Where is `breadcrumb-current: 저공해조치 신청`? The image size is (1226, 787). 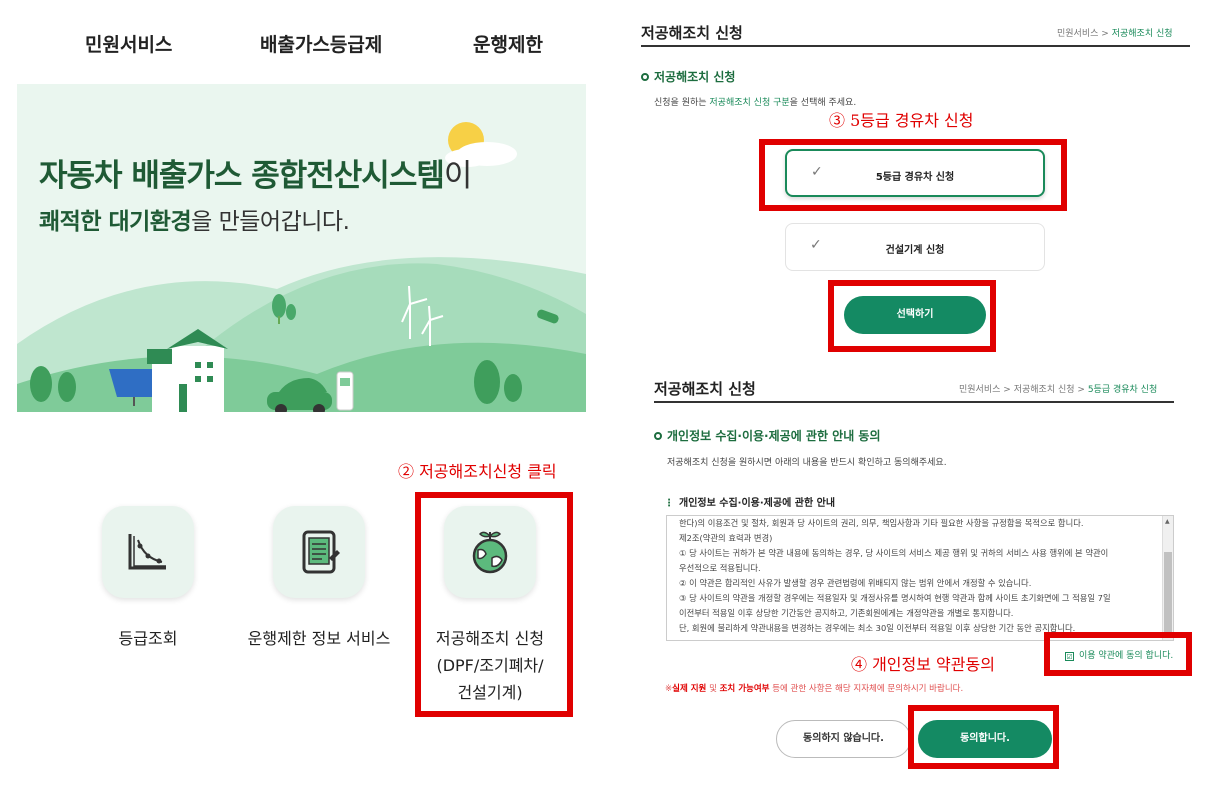
breadcrumb-current: 저공해조치 신청 is located at coordinates (1142, 34).